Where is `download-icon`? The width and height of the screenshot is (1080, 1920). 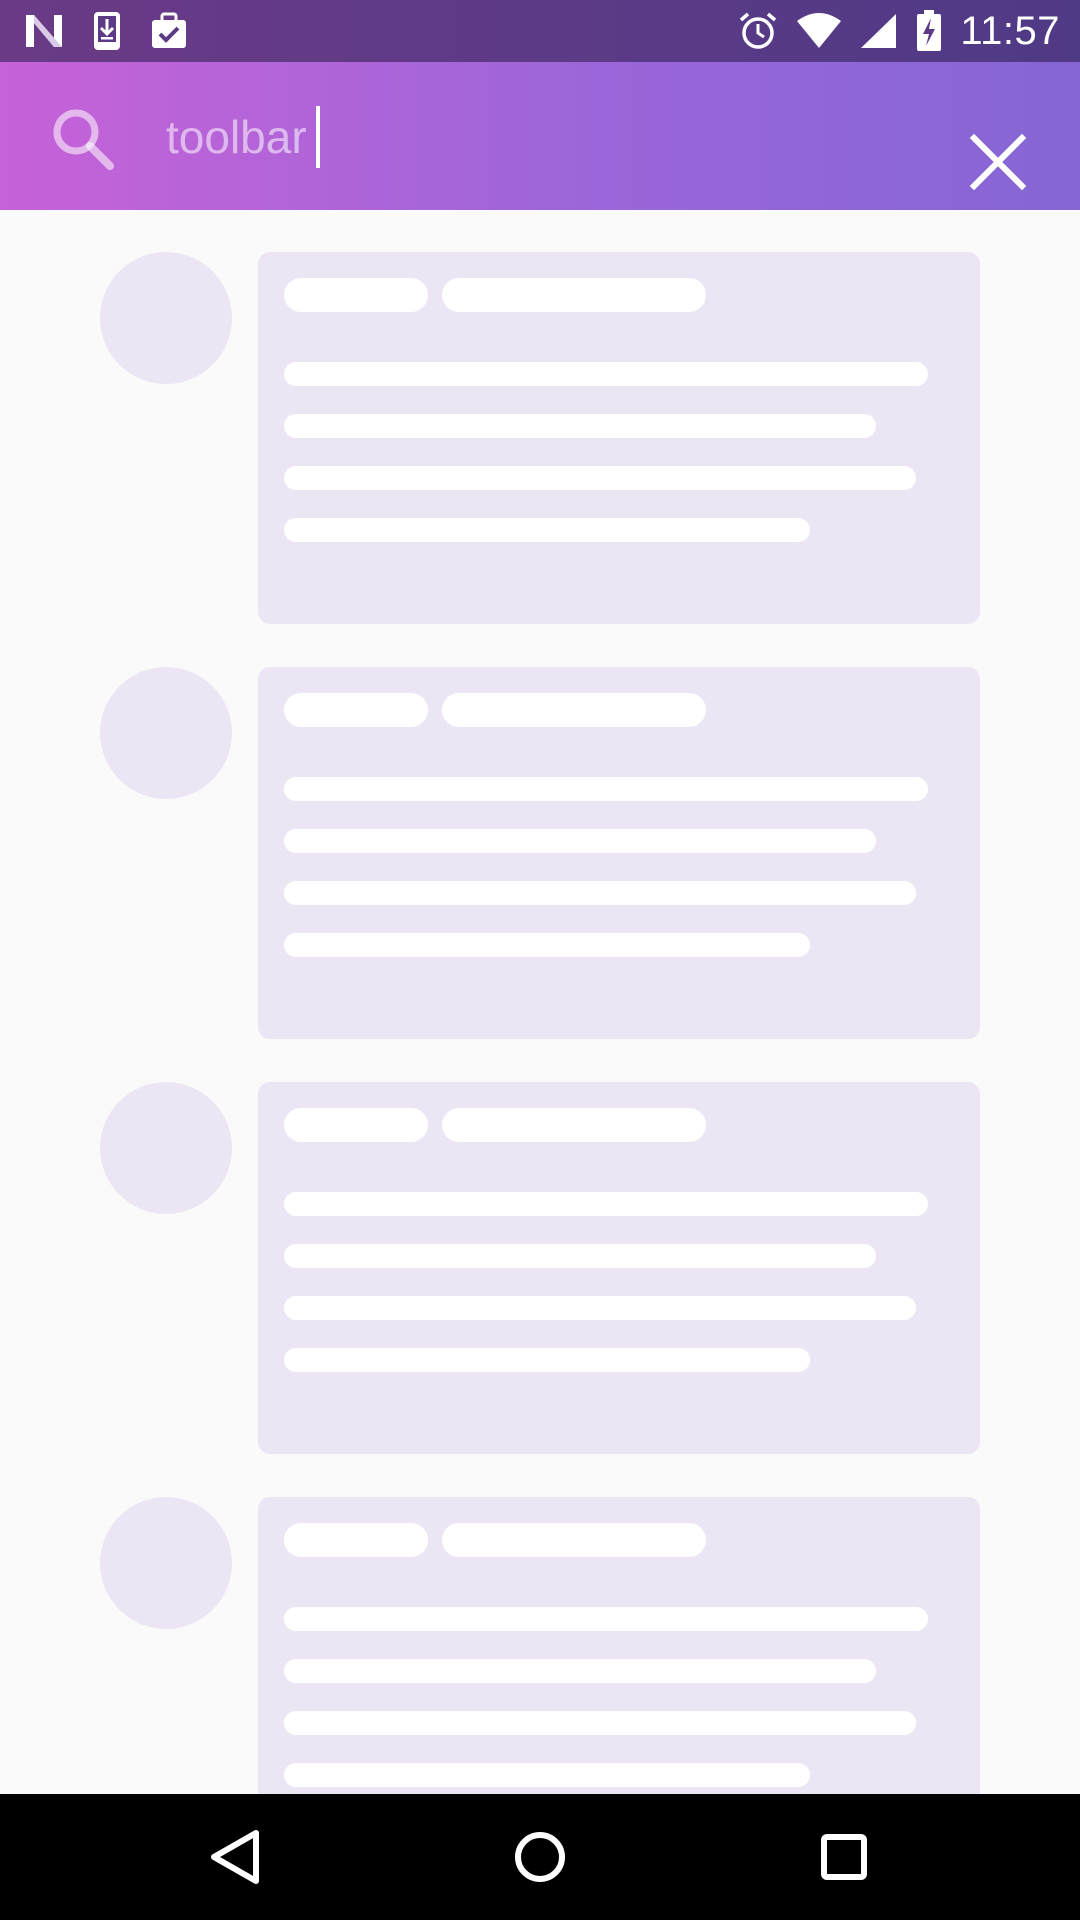 download-icon is located at coordinates (107, 31).